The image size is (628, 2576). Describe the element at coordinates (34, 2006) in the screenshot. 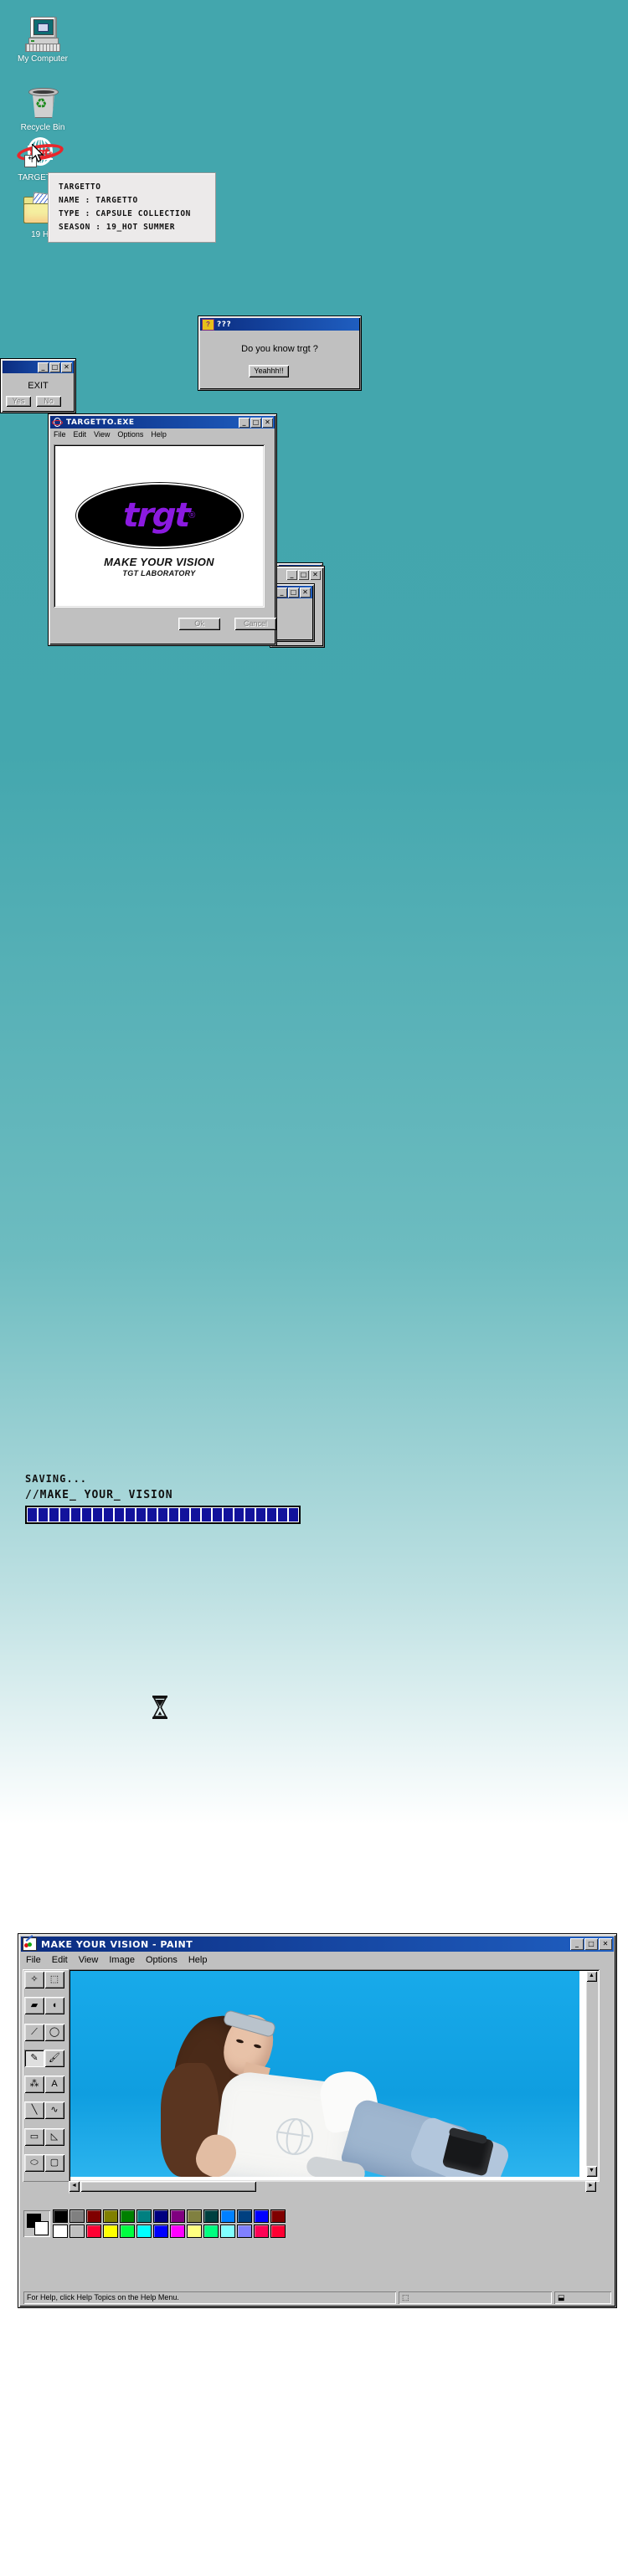

I see `eraser-tool: ▰` at that location.